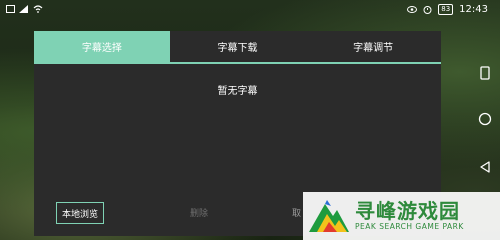 The width and height of the screenshot is (500, 240). What do you see at coordinates (80, 213) in the screenshot?
I see `browse-local-button: 本地浏览` at bounding box center [80, 213].